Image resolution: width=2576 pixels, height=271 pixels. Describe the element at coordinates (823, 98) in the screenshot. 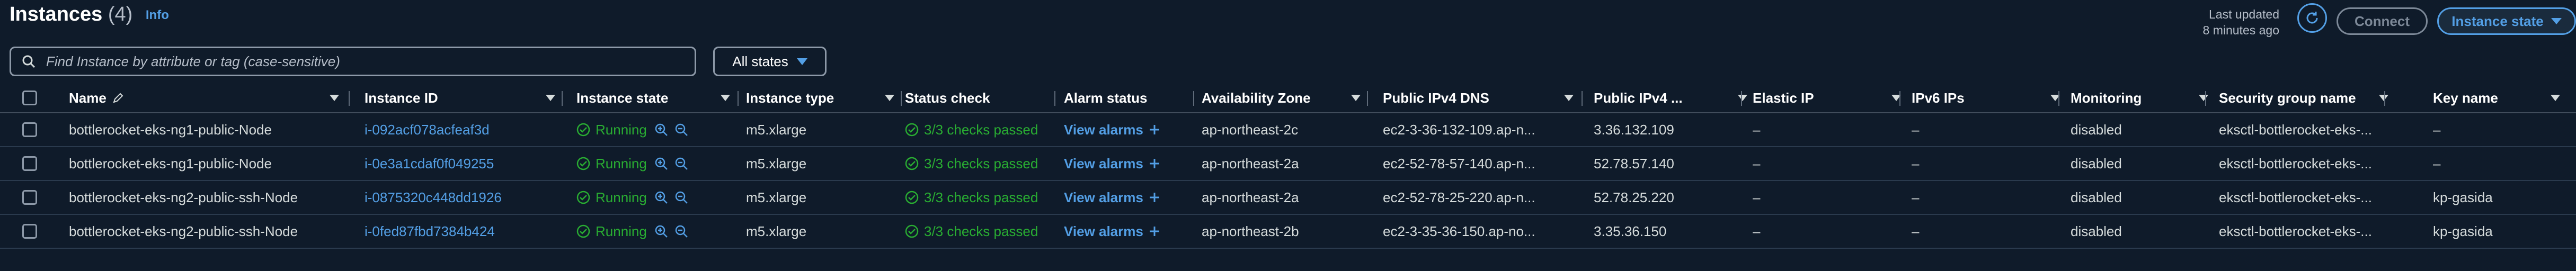

I see `col-header-instance-type: Instance type` at that location.